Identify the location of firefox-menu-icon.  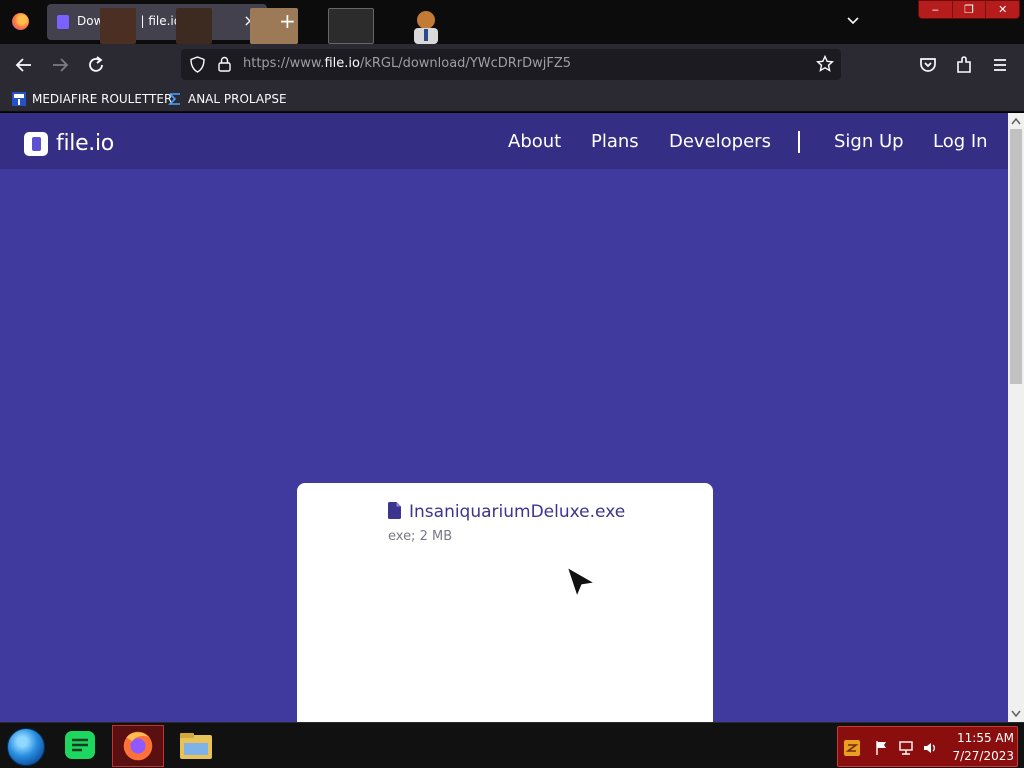
(20, 21).